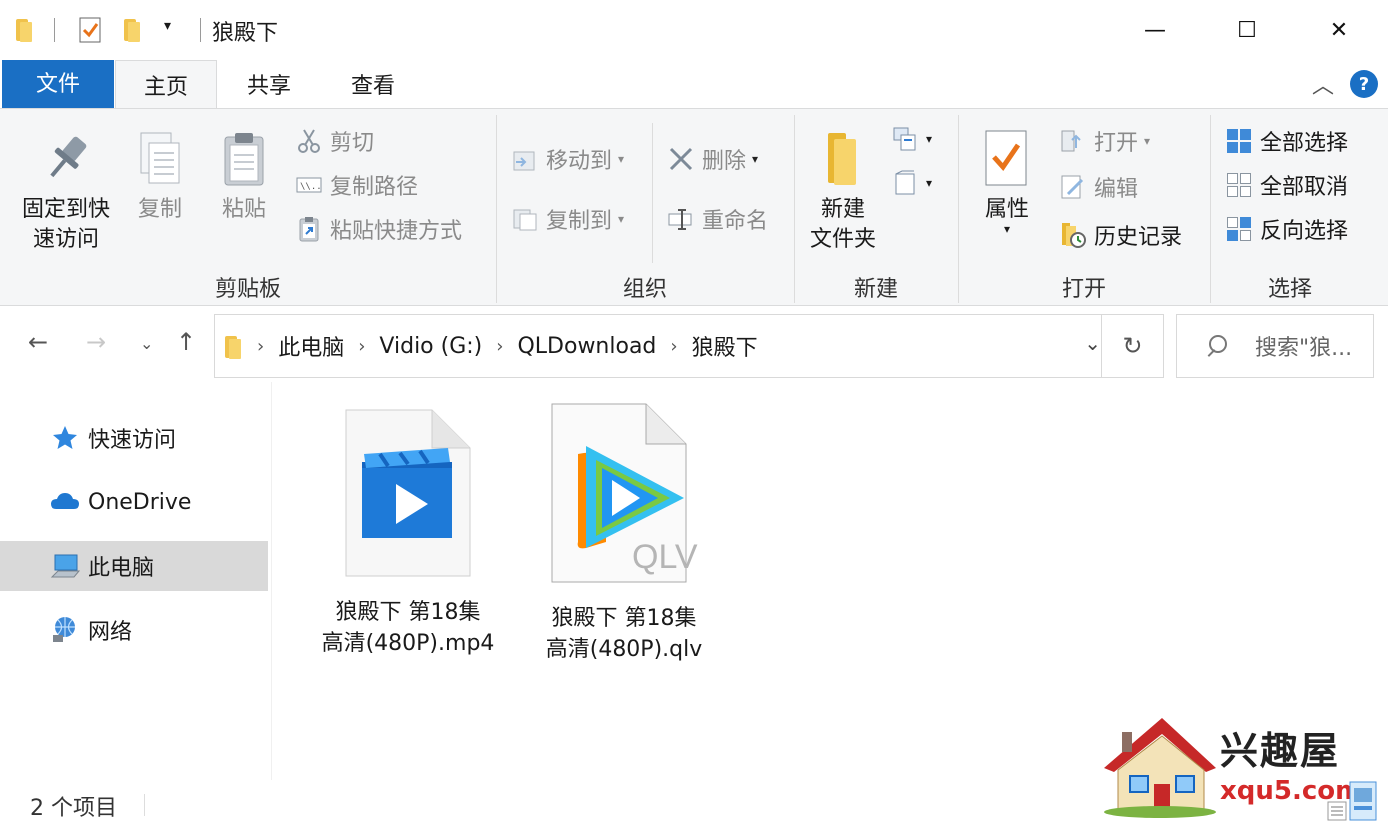  What do you see at coordinates (525, 159) in the screenshot?
I see `move-to-icon` at bounding box center [525, 159].